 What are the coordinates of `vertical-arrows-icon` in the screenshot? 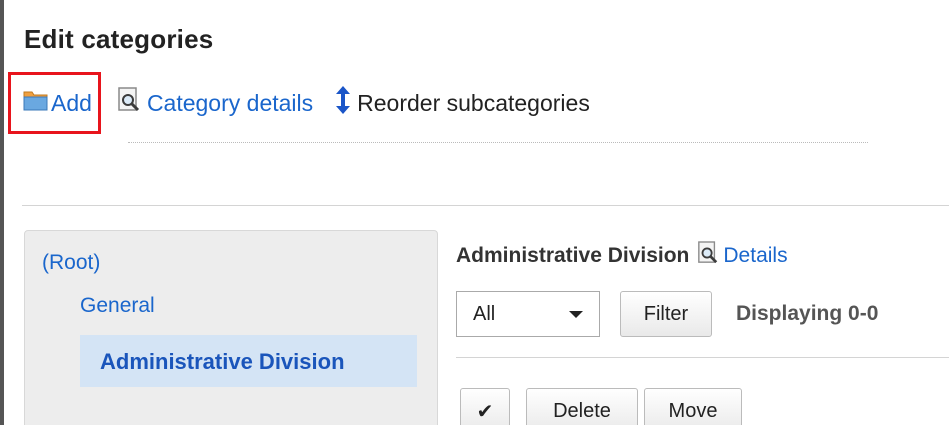 It's located at (343, 103).